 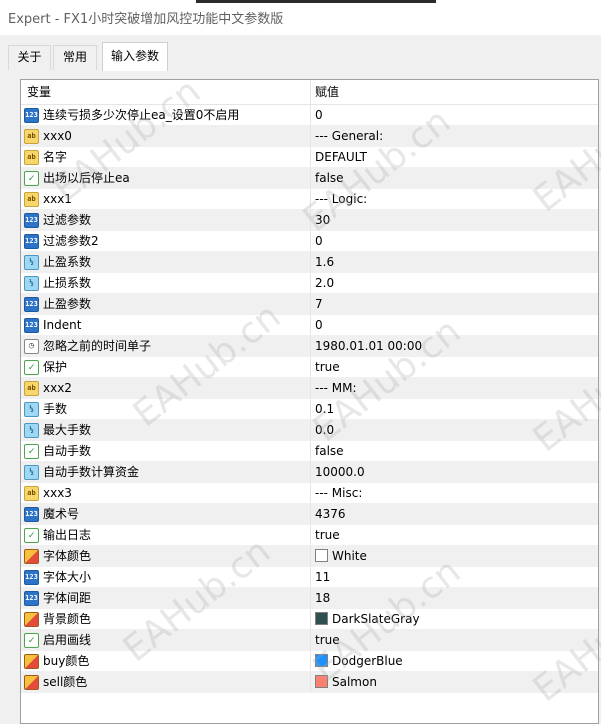 What do you see at coordinates (309, 556) in the screenshot?
I see `table-row: 字体颜色 White` at bounding box center [309, 556].